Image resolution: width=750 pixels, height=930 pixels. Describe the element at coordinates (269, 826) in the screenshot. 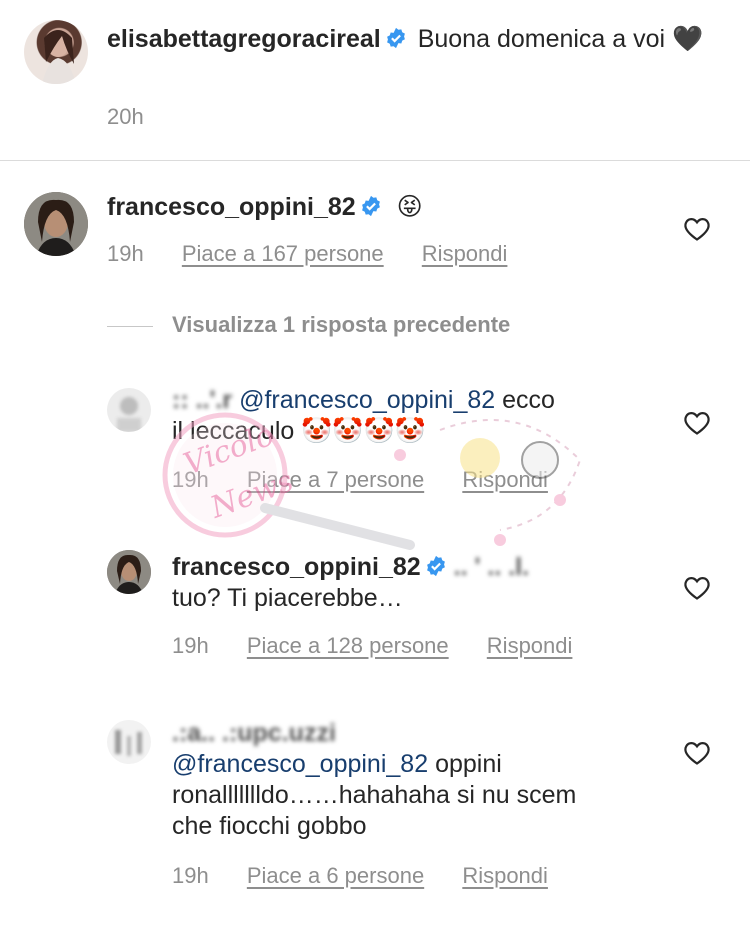

I see `reply-body-line3: che fiocchi gobbo` at that location.